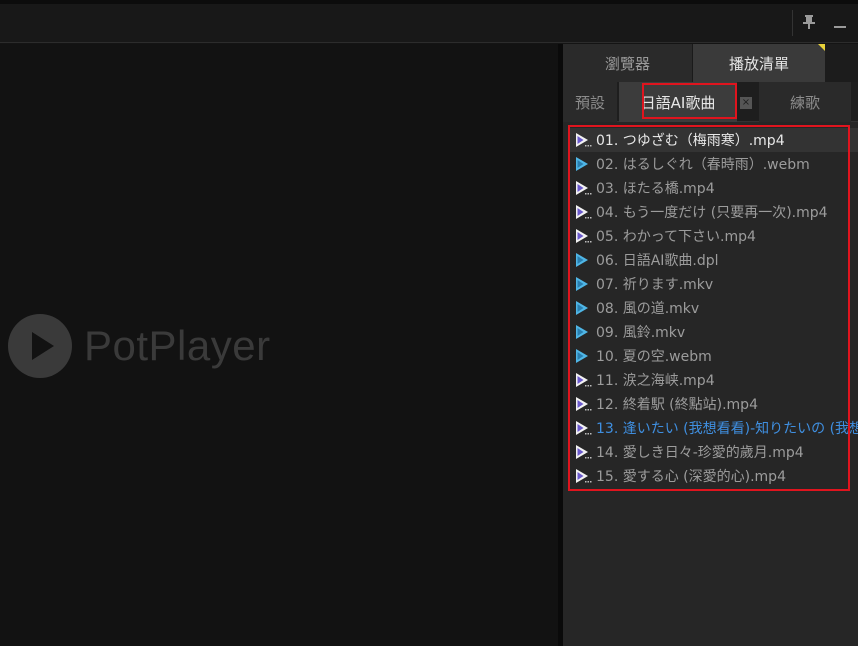 This screenshot has width=858, height=646. What do you see at coordinates (641, 333) in the screenshot?
I see `playlist-item-label: 09. 風鈴.mkv` at bounding box center [641, 333].